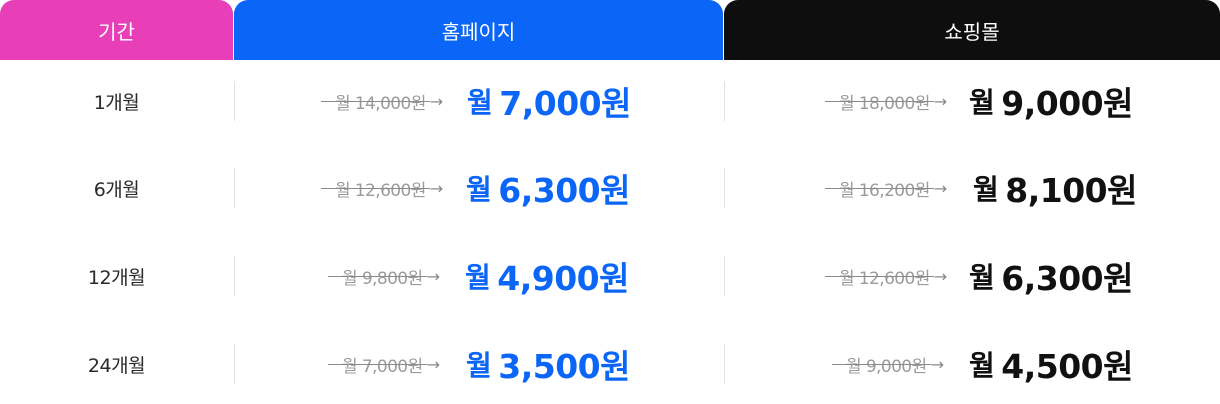 Image resolution: width=1220 pixels, height=404 pixels. What do you see at coordinates (1071, 190) in the screenshot?
I see `price-amount: 8,100원` at bounding box center [1071, 190].